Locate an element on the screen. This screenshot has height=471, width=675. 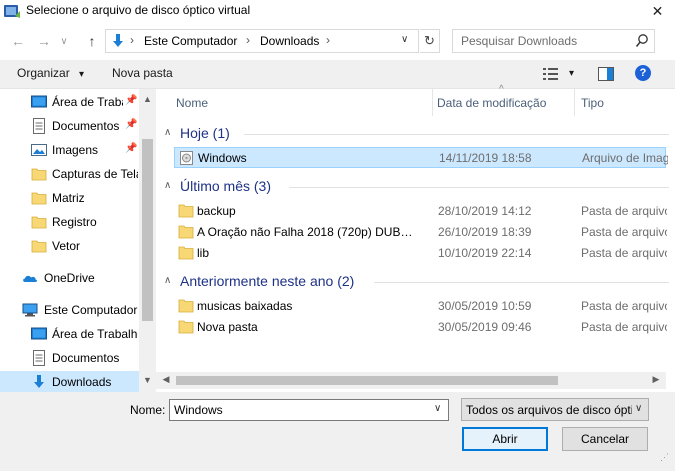
cancel-button: Cancelar is located at coordinates (605, 439).